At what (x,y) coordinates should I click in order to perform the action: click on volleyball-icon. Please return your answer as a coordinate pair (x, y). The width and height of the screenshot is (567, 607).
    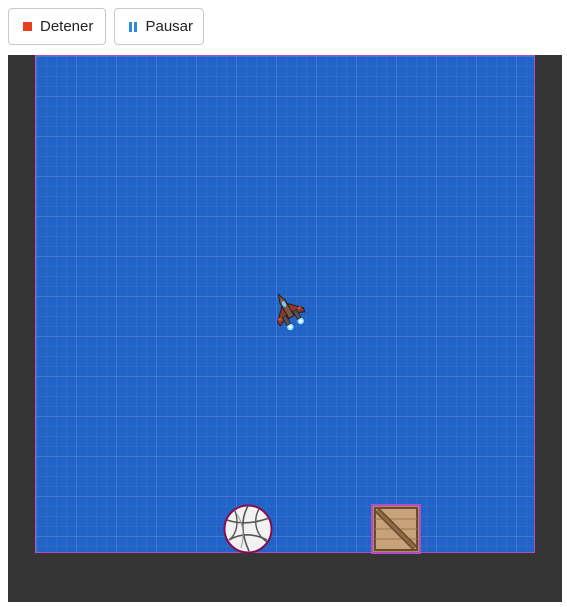
    Looking at the image, I should click on (248, 529).